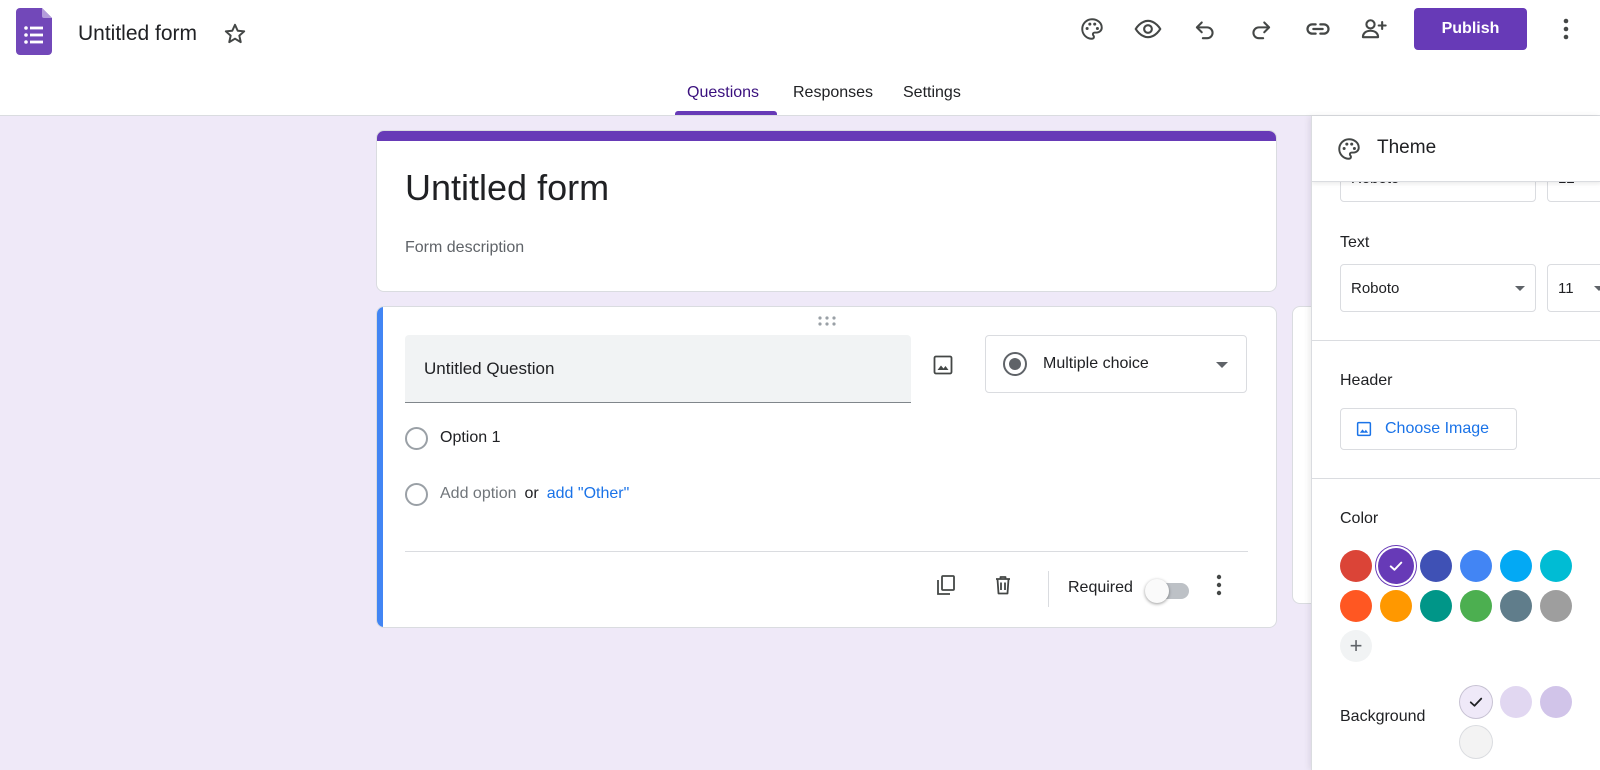 This screenshot has height=770, width=1600. What do you see at coordinates (464, 248) in the screenshot?
I see `form-description-field: Form description` at bounding box center [464, 248].